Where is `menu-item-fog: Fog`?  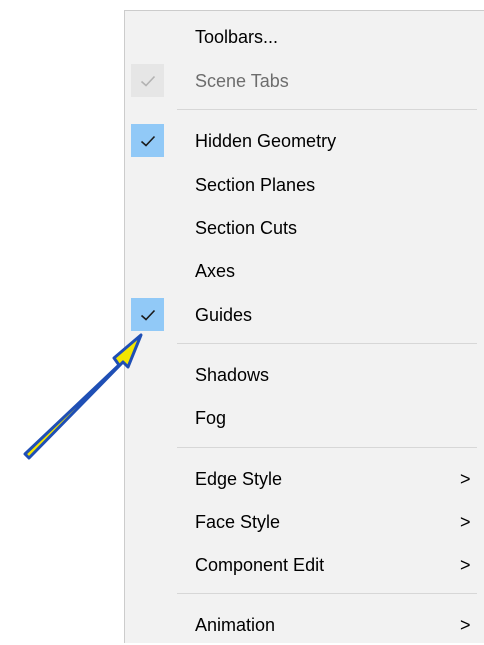
menu-item-fog: Fog is located at coordinates (304, 418).